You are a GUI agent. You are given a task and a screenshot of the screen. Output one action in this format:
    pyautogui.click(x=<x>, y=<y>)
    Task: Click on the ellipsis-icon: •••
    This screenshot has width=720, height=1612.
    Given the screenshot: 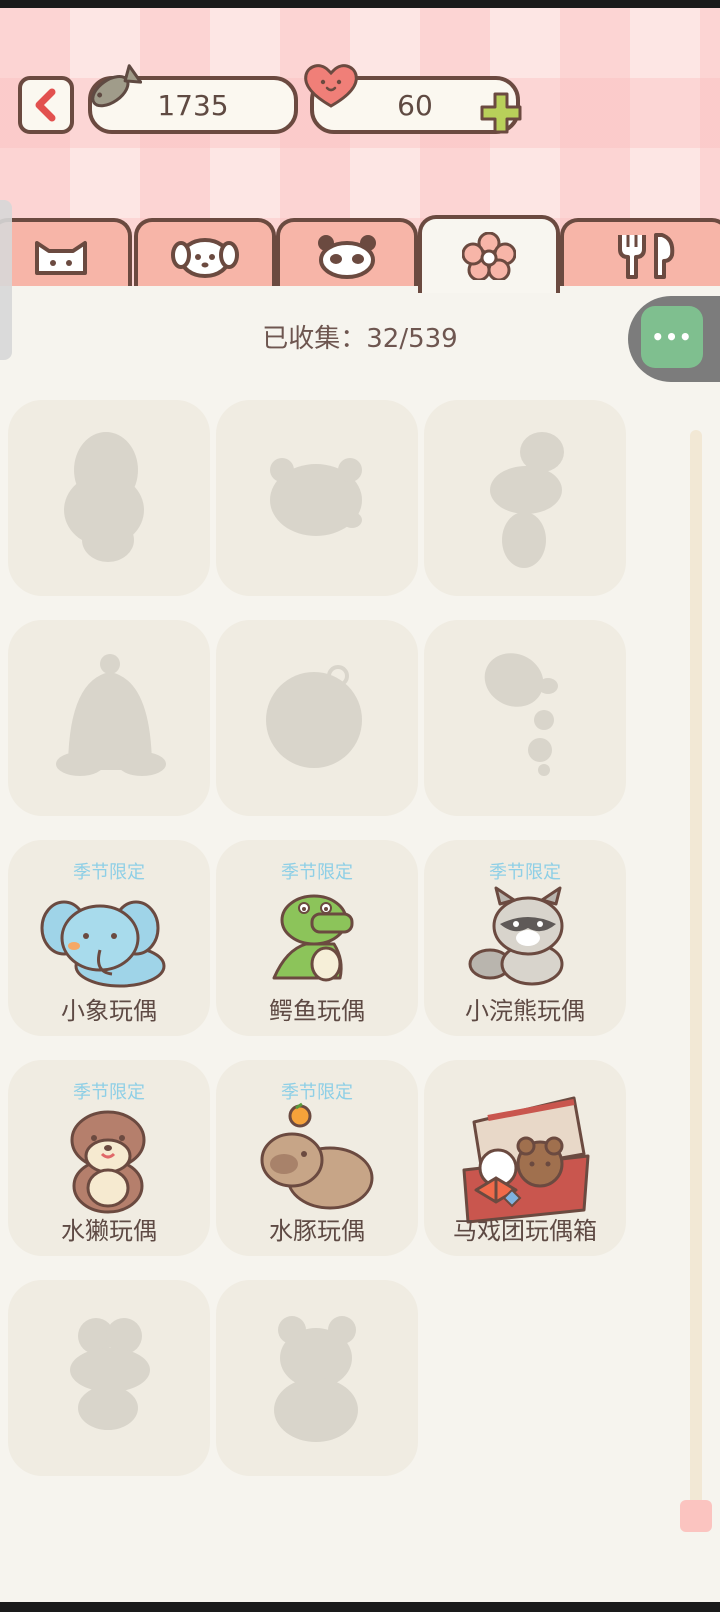 What is the action you would take?
    pyautogui.click(x=672, y=337)
    